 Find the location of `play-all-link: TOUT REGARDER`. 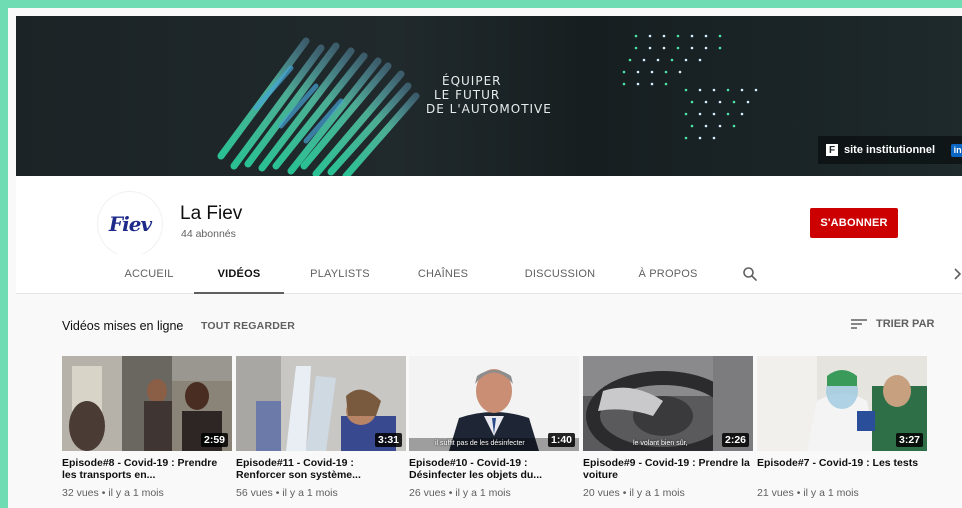

play-all-link: TOUT REGARDER is located at coordinates (248, 326).